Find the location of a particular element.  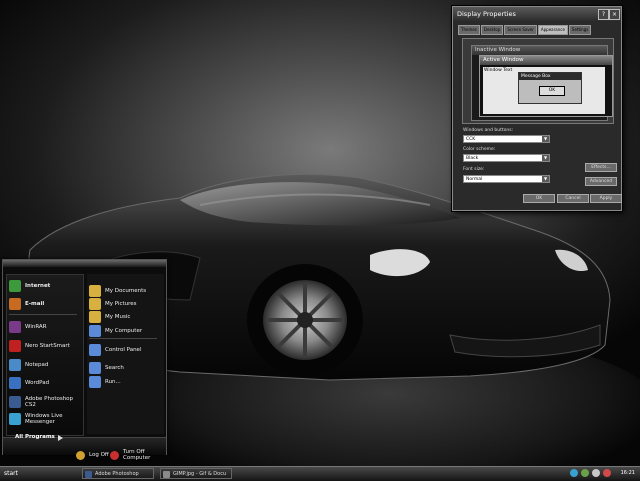

preview-inactive-title: Inactive Window is located at coordinates (539, 50).